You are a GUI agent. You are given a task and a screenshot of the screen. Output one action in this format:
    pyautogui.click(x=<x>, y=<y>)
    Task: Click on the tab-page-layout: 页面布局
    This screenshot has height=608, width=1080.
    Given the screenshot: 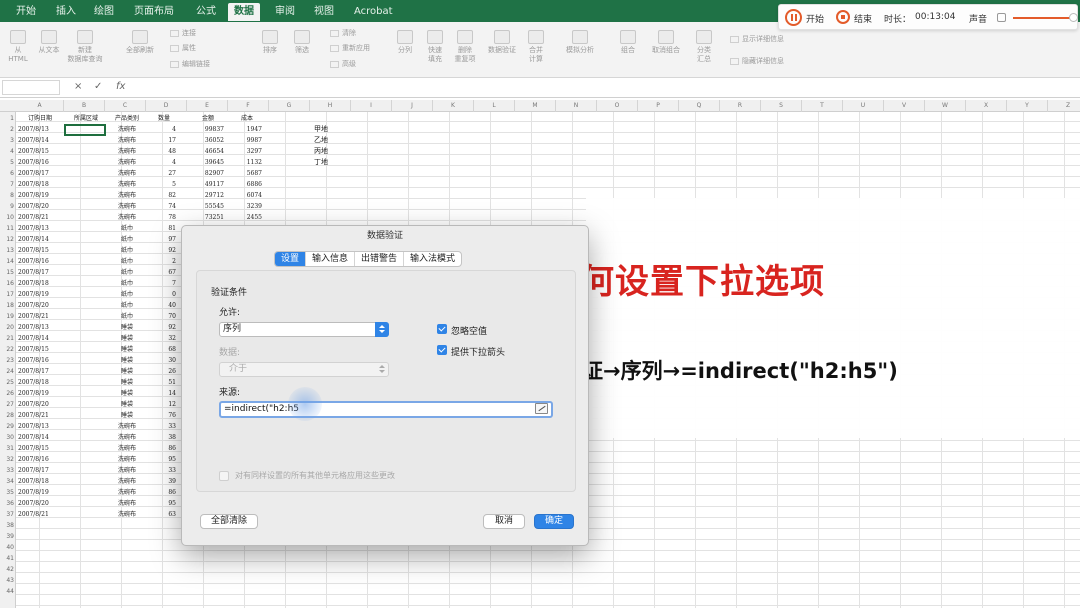 What is the action you would take?
    pyautogui.click(x=154, y=12)
    